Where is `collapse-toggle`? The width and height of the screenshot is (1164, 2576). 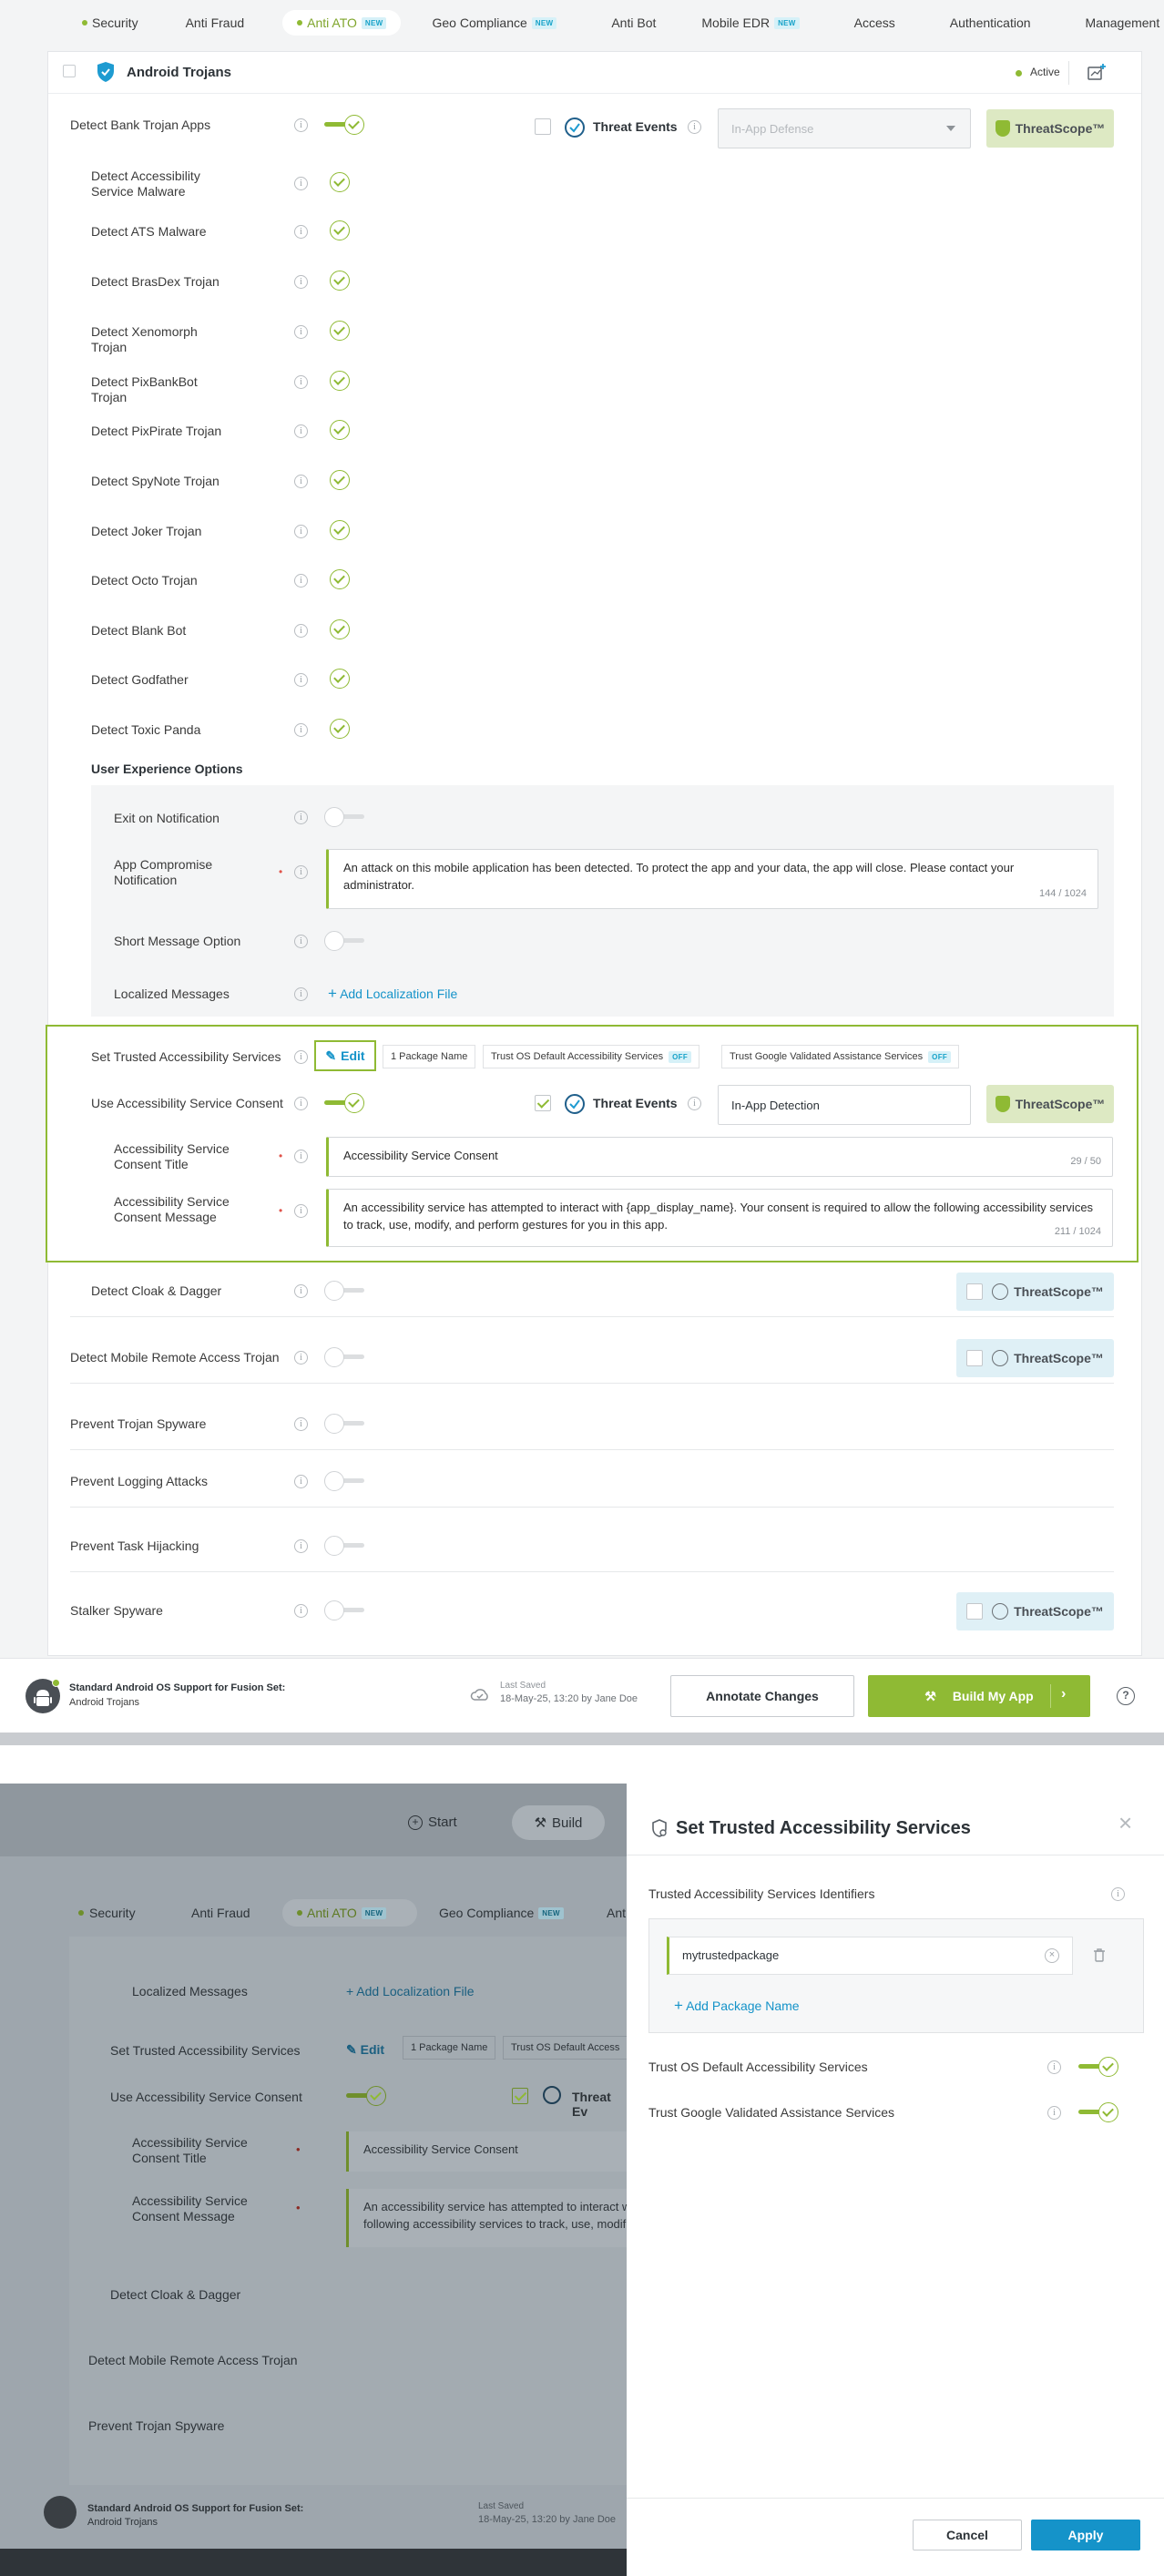
collapse-toggle is located at coordinates (70, 71).